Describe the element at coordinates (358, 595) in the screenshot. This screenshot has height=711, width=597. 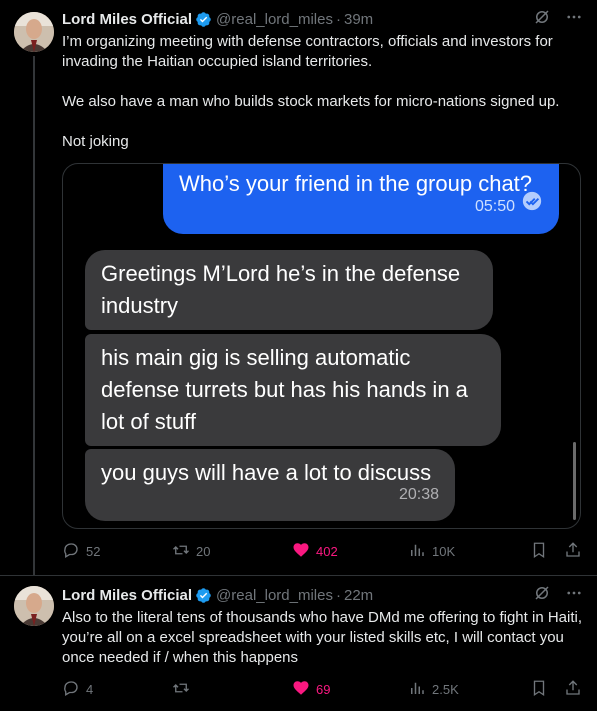
I see `timestamp: 22m` at that location.